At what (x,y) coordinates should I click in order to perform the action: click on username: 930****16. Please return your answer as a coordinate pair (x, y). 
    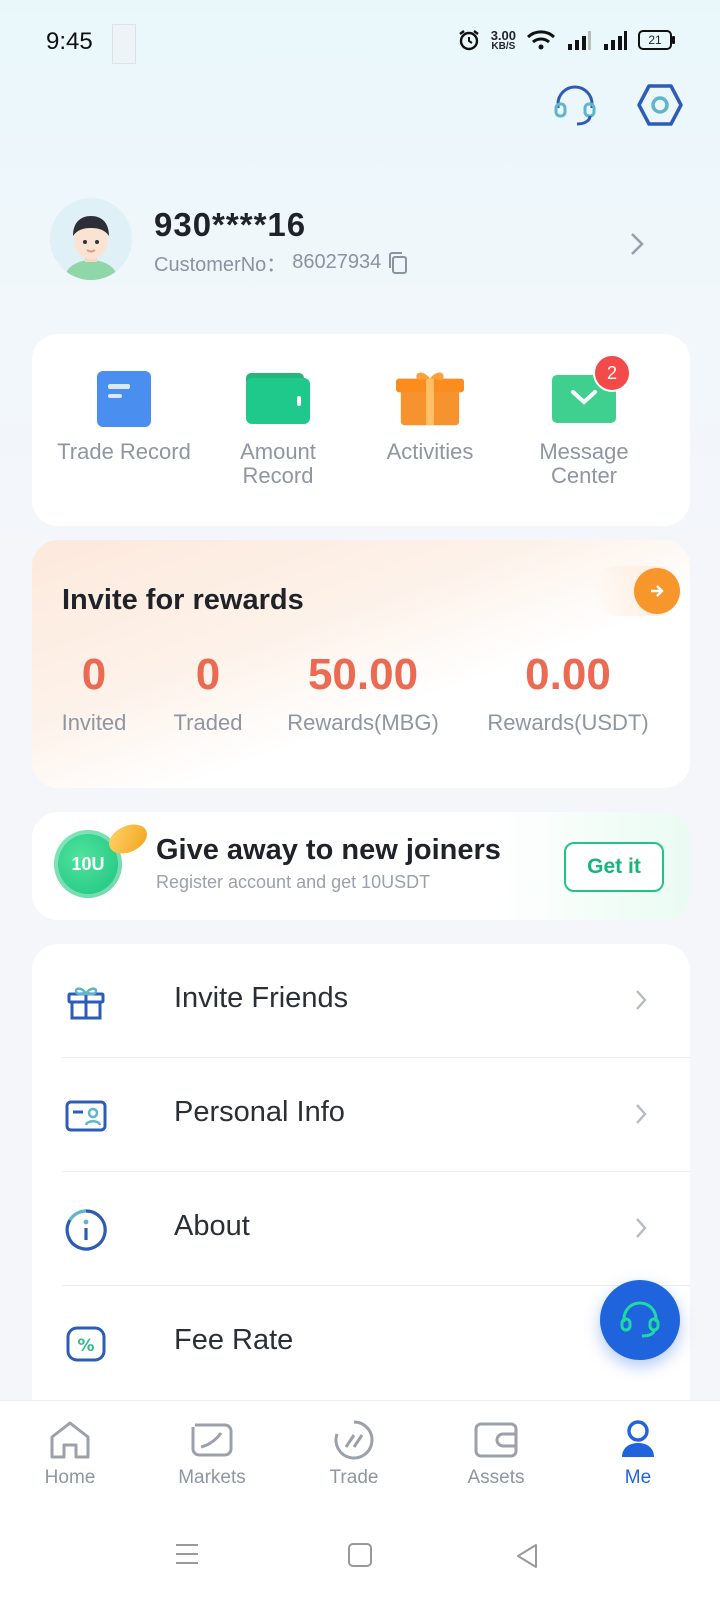
    Looking at the image, I should click on (230, 224).